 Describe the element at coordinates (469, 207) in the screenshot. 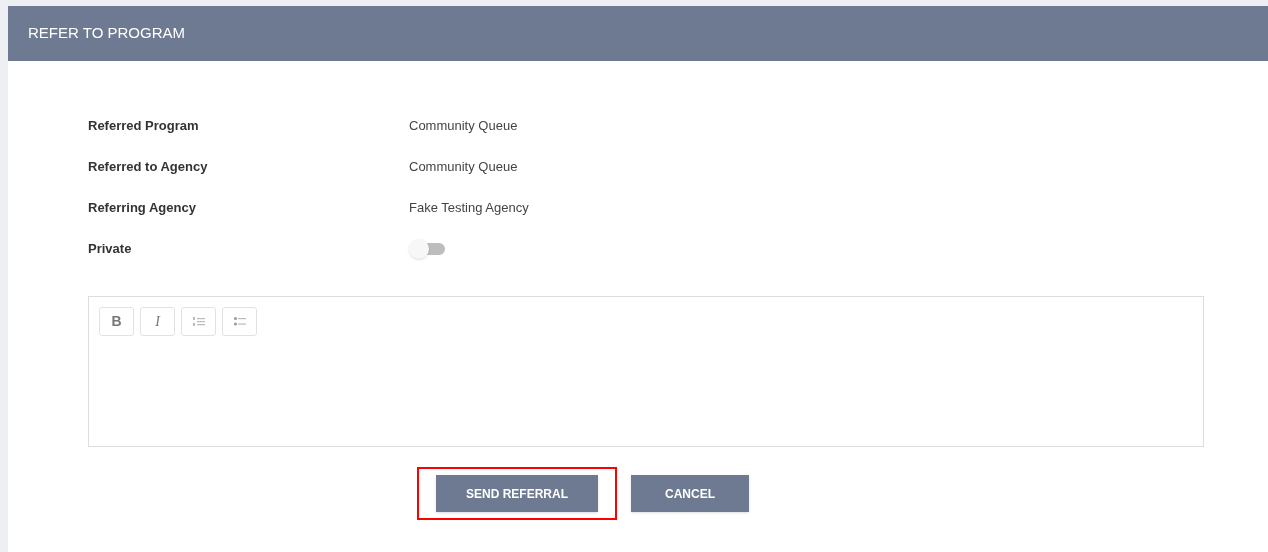

I see `field-value: Fake Testing Agency` at that location.